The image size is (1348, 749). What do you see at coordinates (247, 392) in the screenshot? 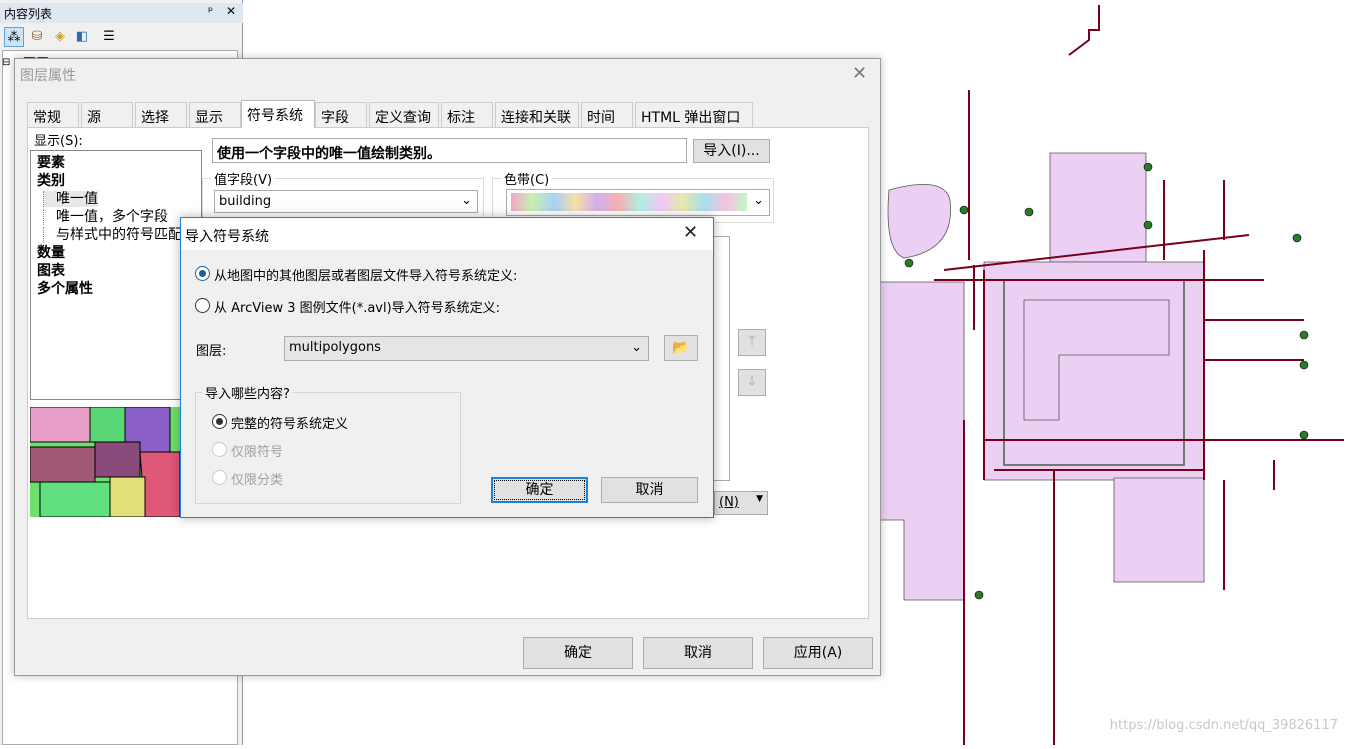
I see `import-what-label: 导入哪些内容?` at bounding box center [247, 392].